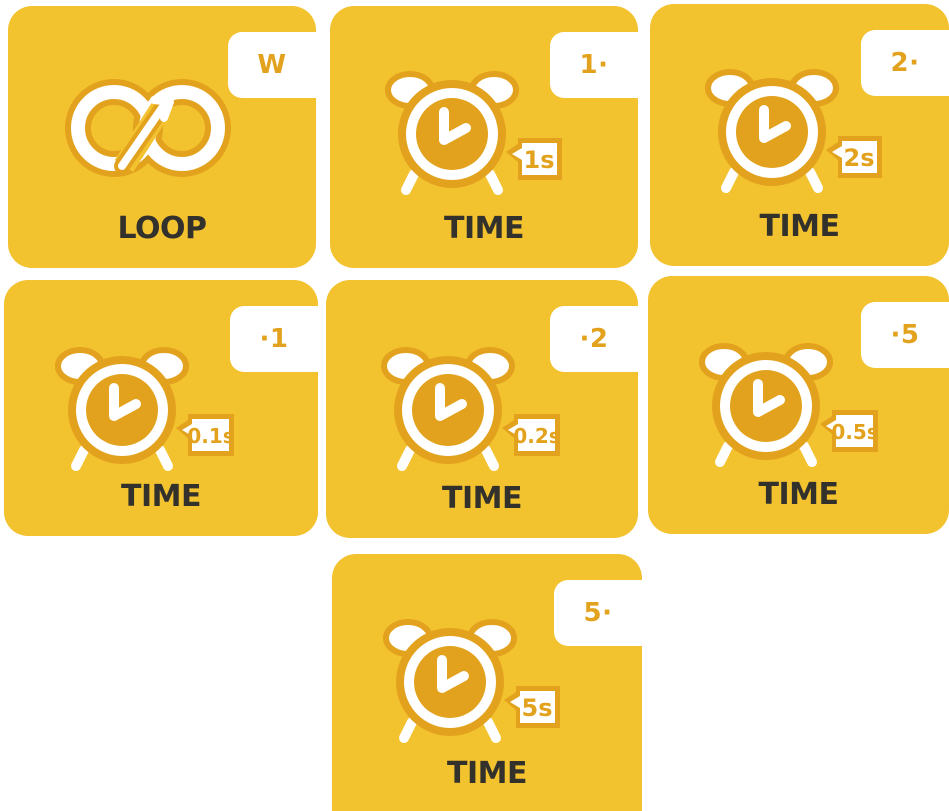  Describe the element at coordinates (539, 160) in the screenshot. I see `duration-label: 1s` at that location.